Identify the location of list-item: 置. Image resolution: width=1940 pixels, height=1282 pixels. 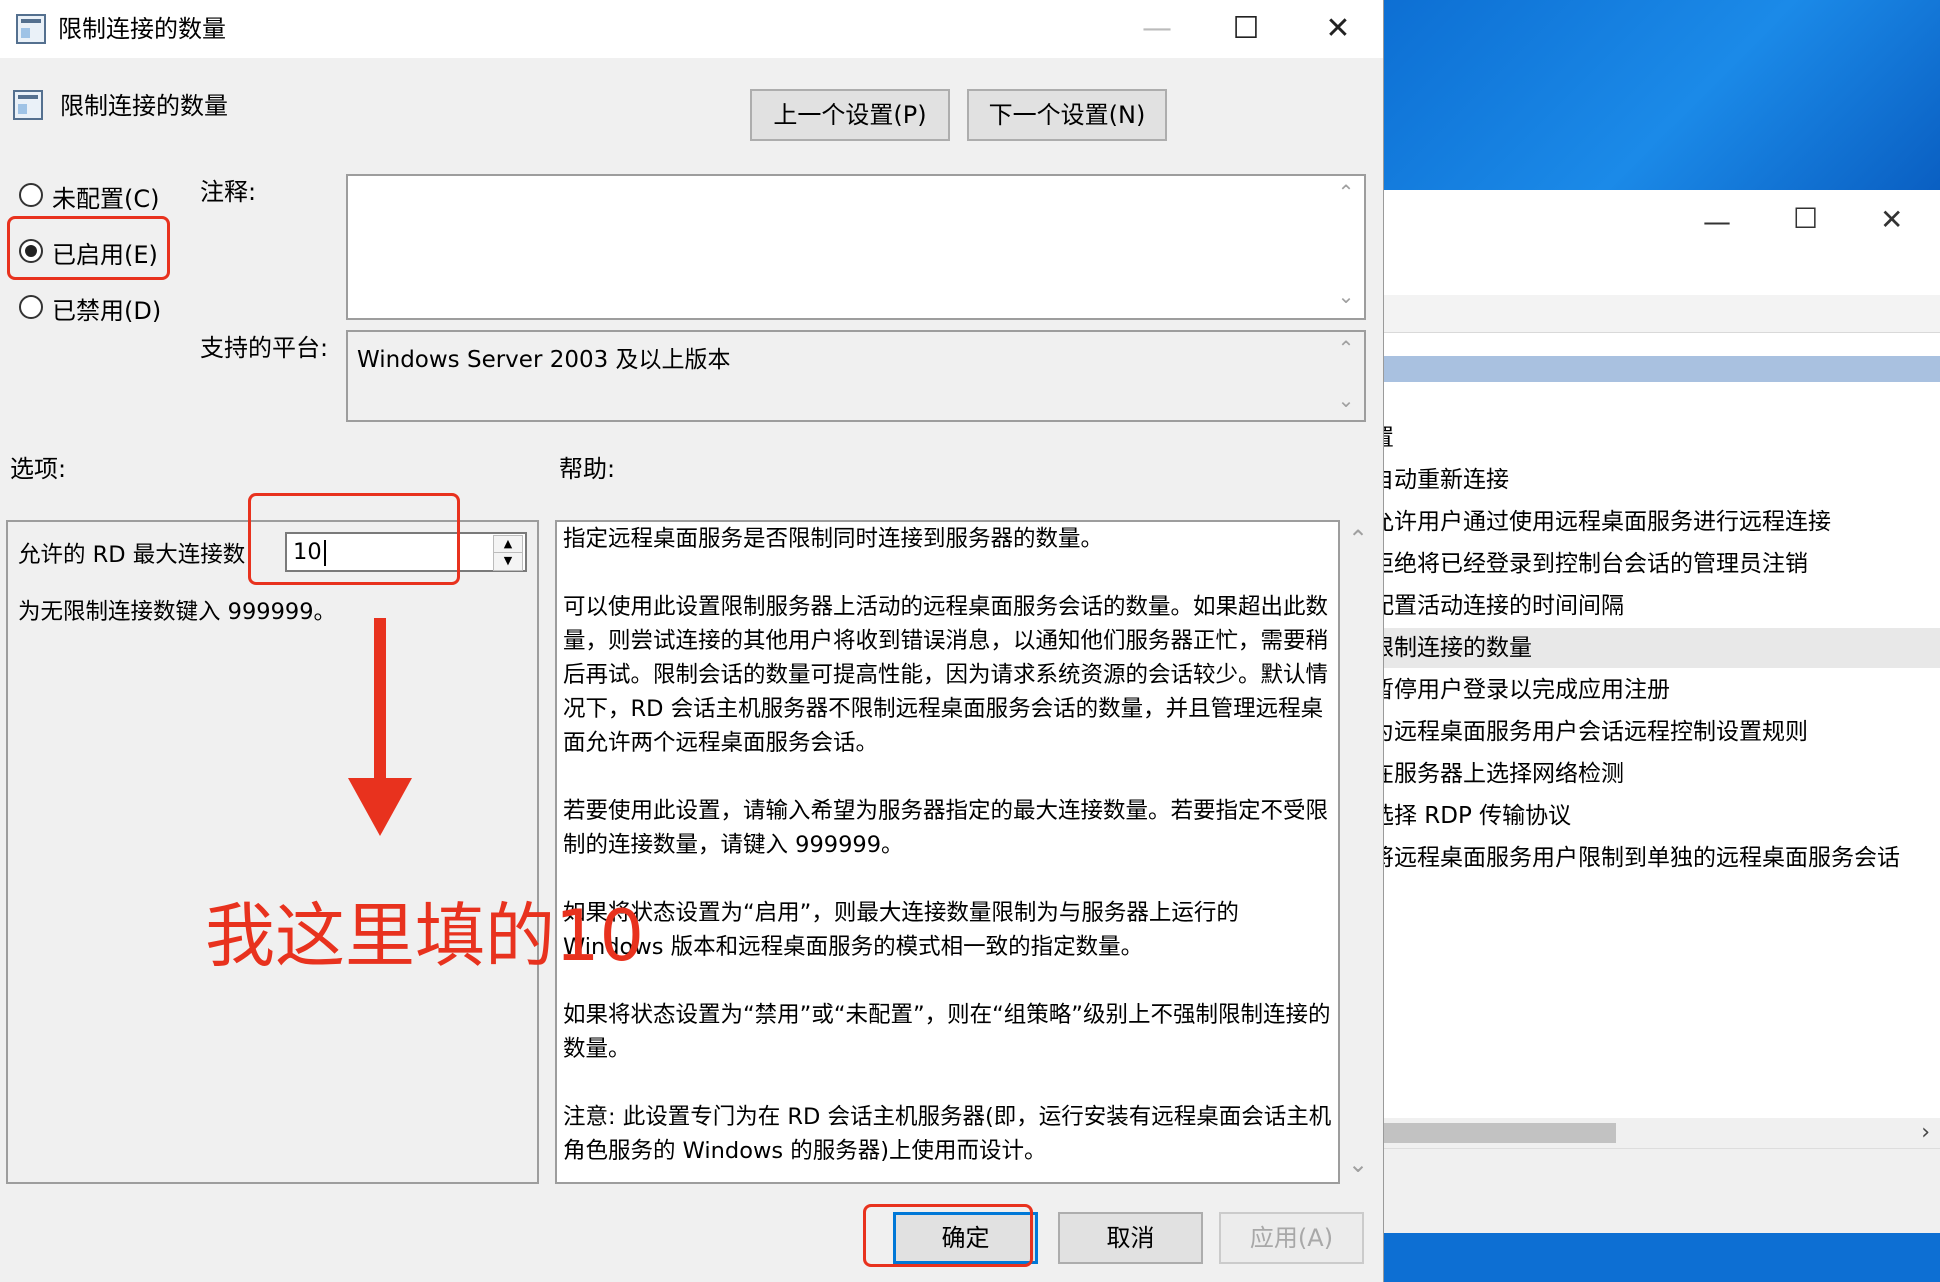
(1655, 438).